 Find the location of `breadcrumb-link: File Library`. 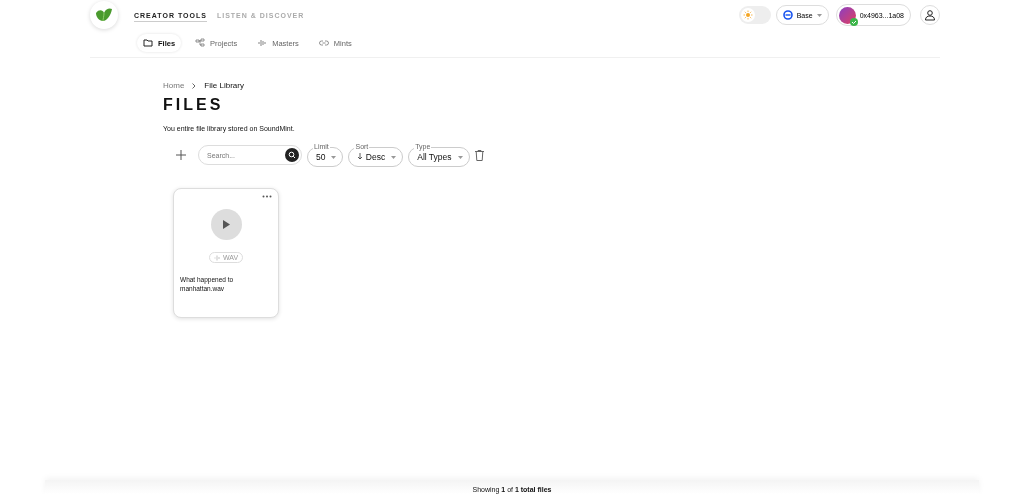

breadcrumb-link: File Library is located at coordinates (224, 85).